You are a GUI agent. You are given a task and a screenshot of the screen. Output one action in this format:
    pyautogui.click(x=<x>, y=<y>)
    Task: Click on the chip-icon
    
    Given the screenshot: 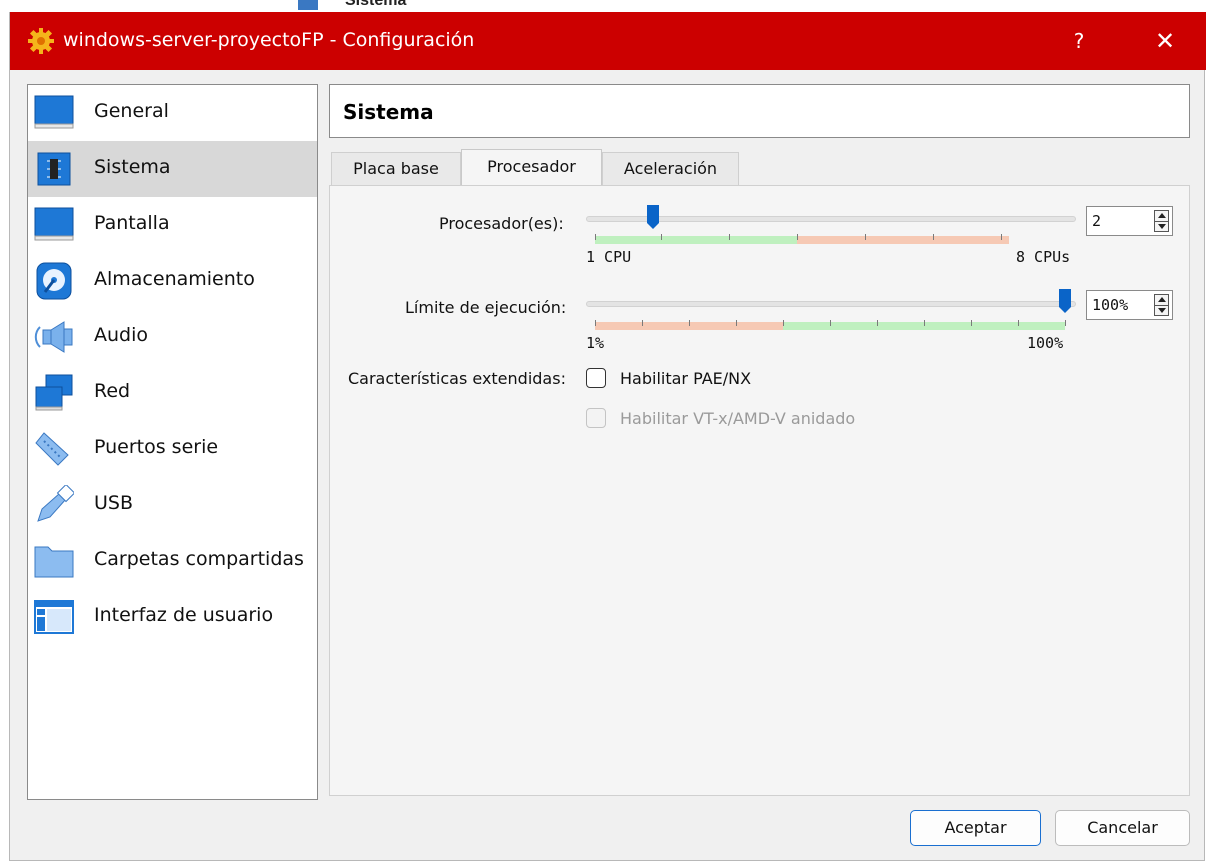 What is the action you would take?
    pyautogui.click(x=54, y=169)
    